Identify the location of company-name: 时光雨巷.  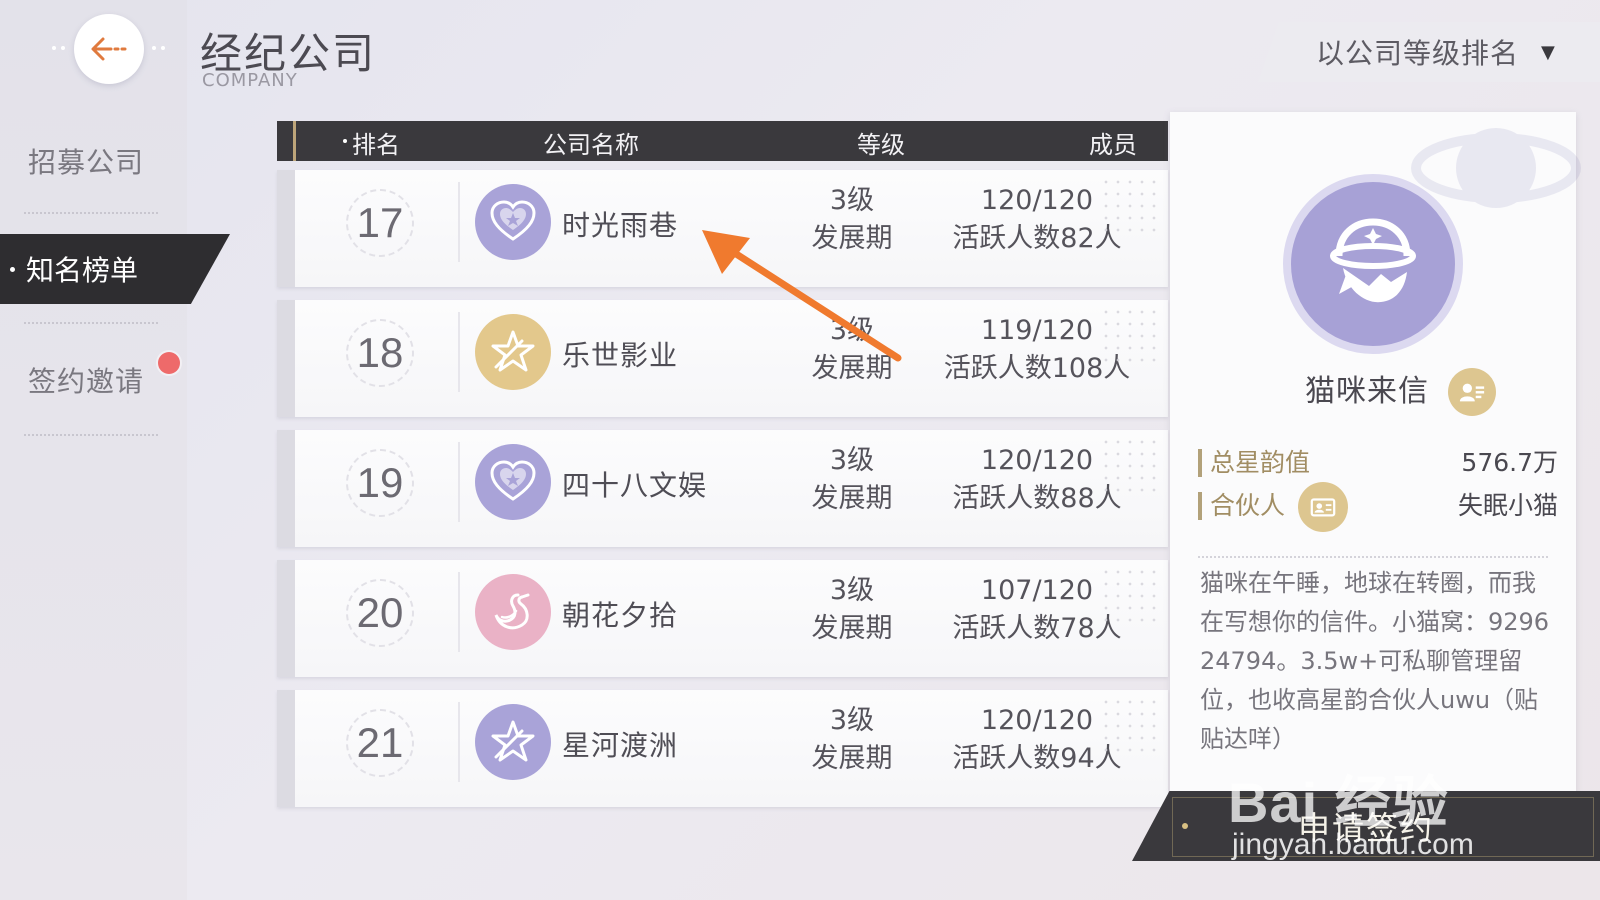
(620, 225).